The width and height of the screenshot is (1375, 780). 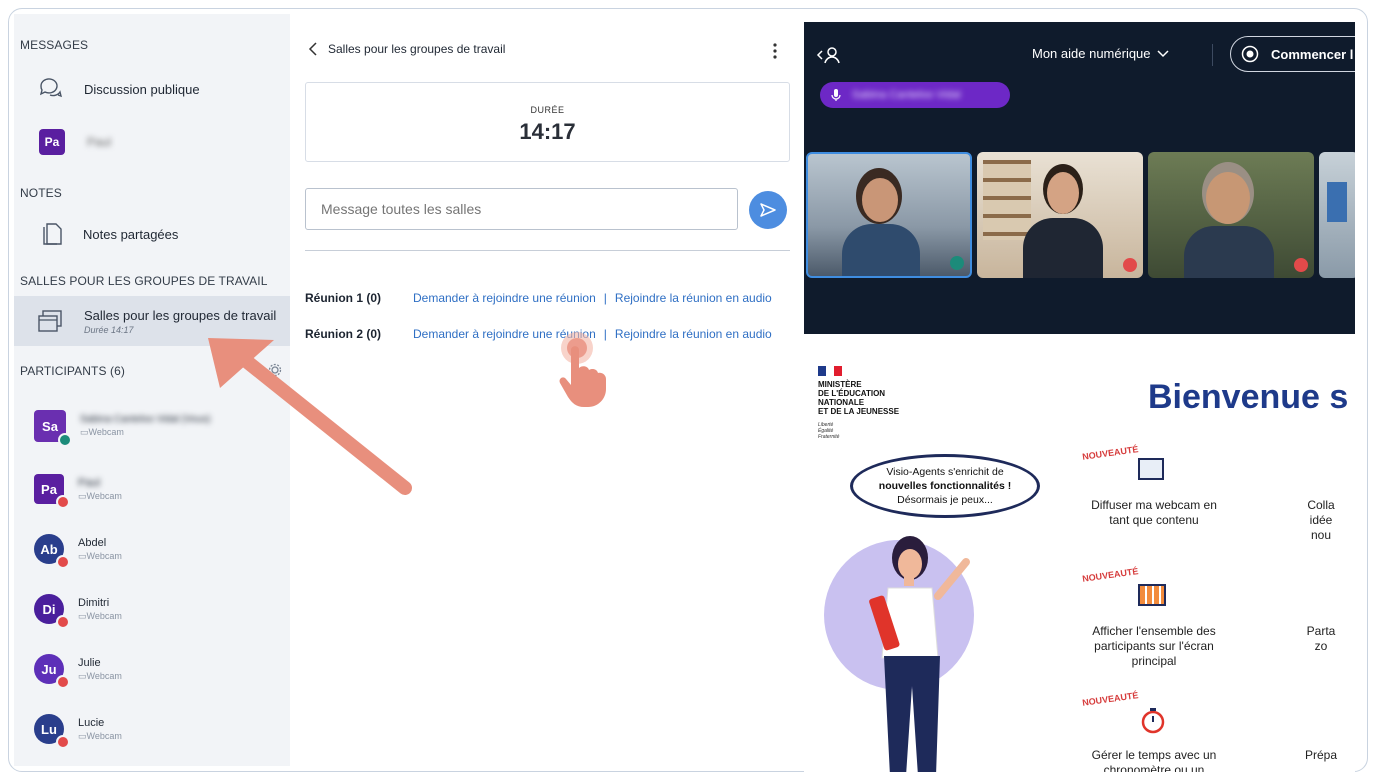 I want to click on participant-avatar: Lu, so click(x=52, y=731).